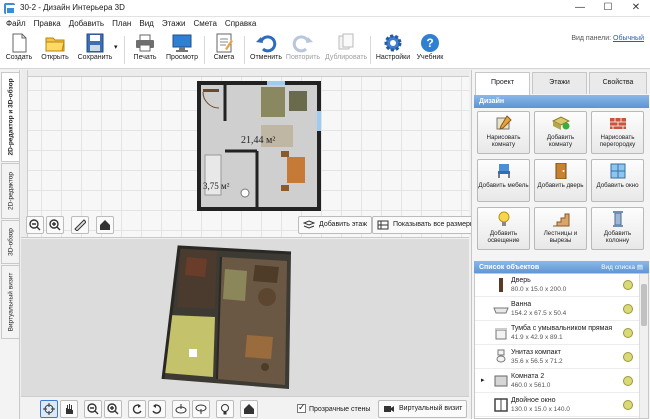  What do you see at coordinates (95, 50) in the screenshot?
I see `save-button: Сохранить` at bounding box center [95, 50].